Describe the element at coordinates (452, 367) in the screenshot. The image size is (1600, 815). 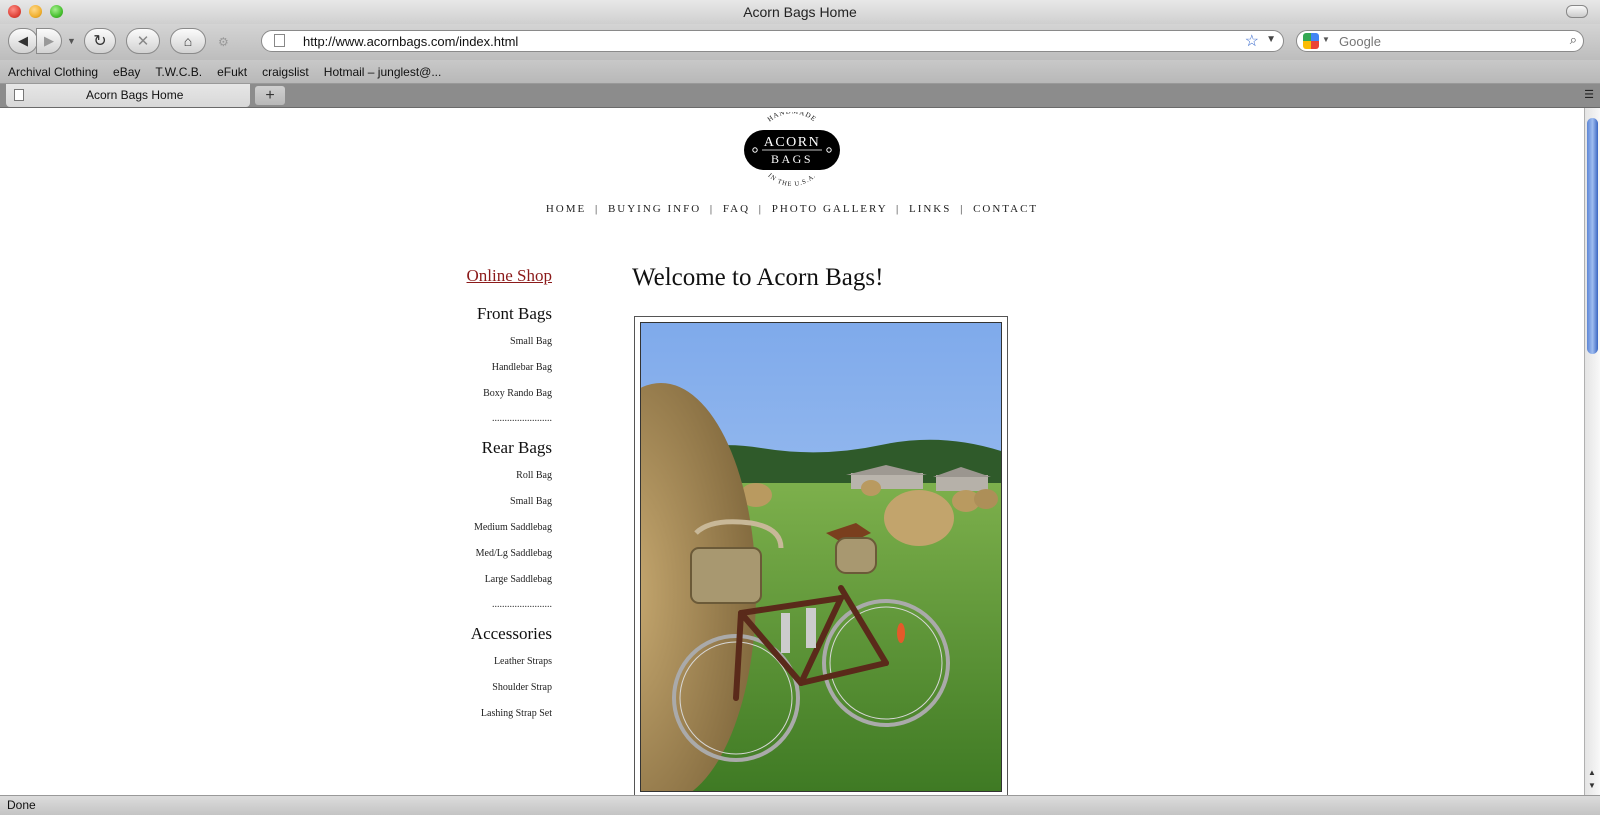
I see `sidebar-item-handlebar-bag: Handlebar Bag` at that location.